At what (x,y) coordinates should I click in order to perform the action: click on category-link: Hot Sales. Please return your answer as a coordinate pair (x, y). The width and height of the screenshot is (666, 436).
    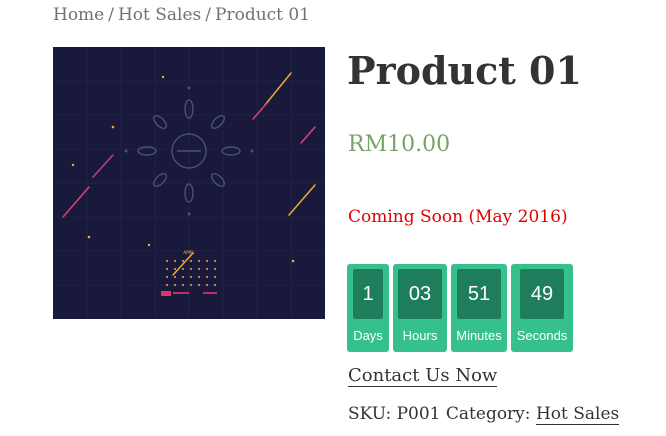
    Looking at the image, I should click on (577, 414).